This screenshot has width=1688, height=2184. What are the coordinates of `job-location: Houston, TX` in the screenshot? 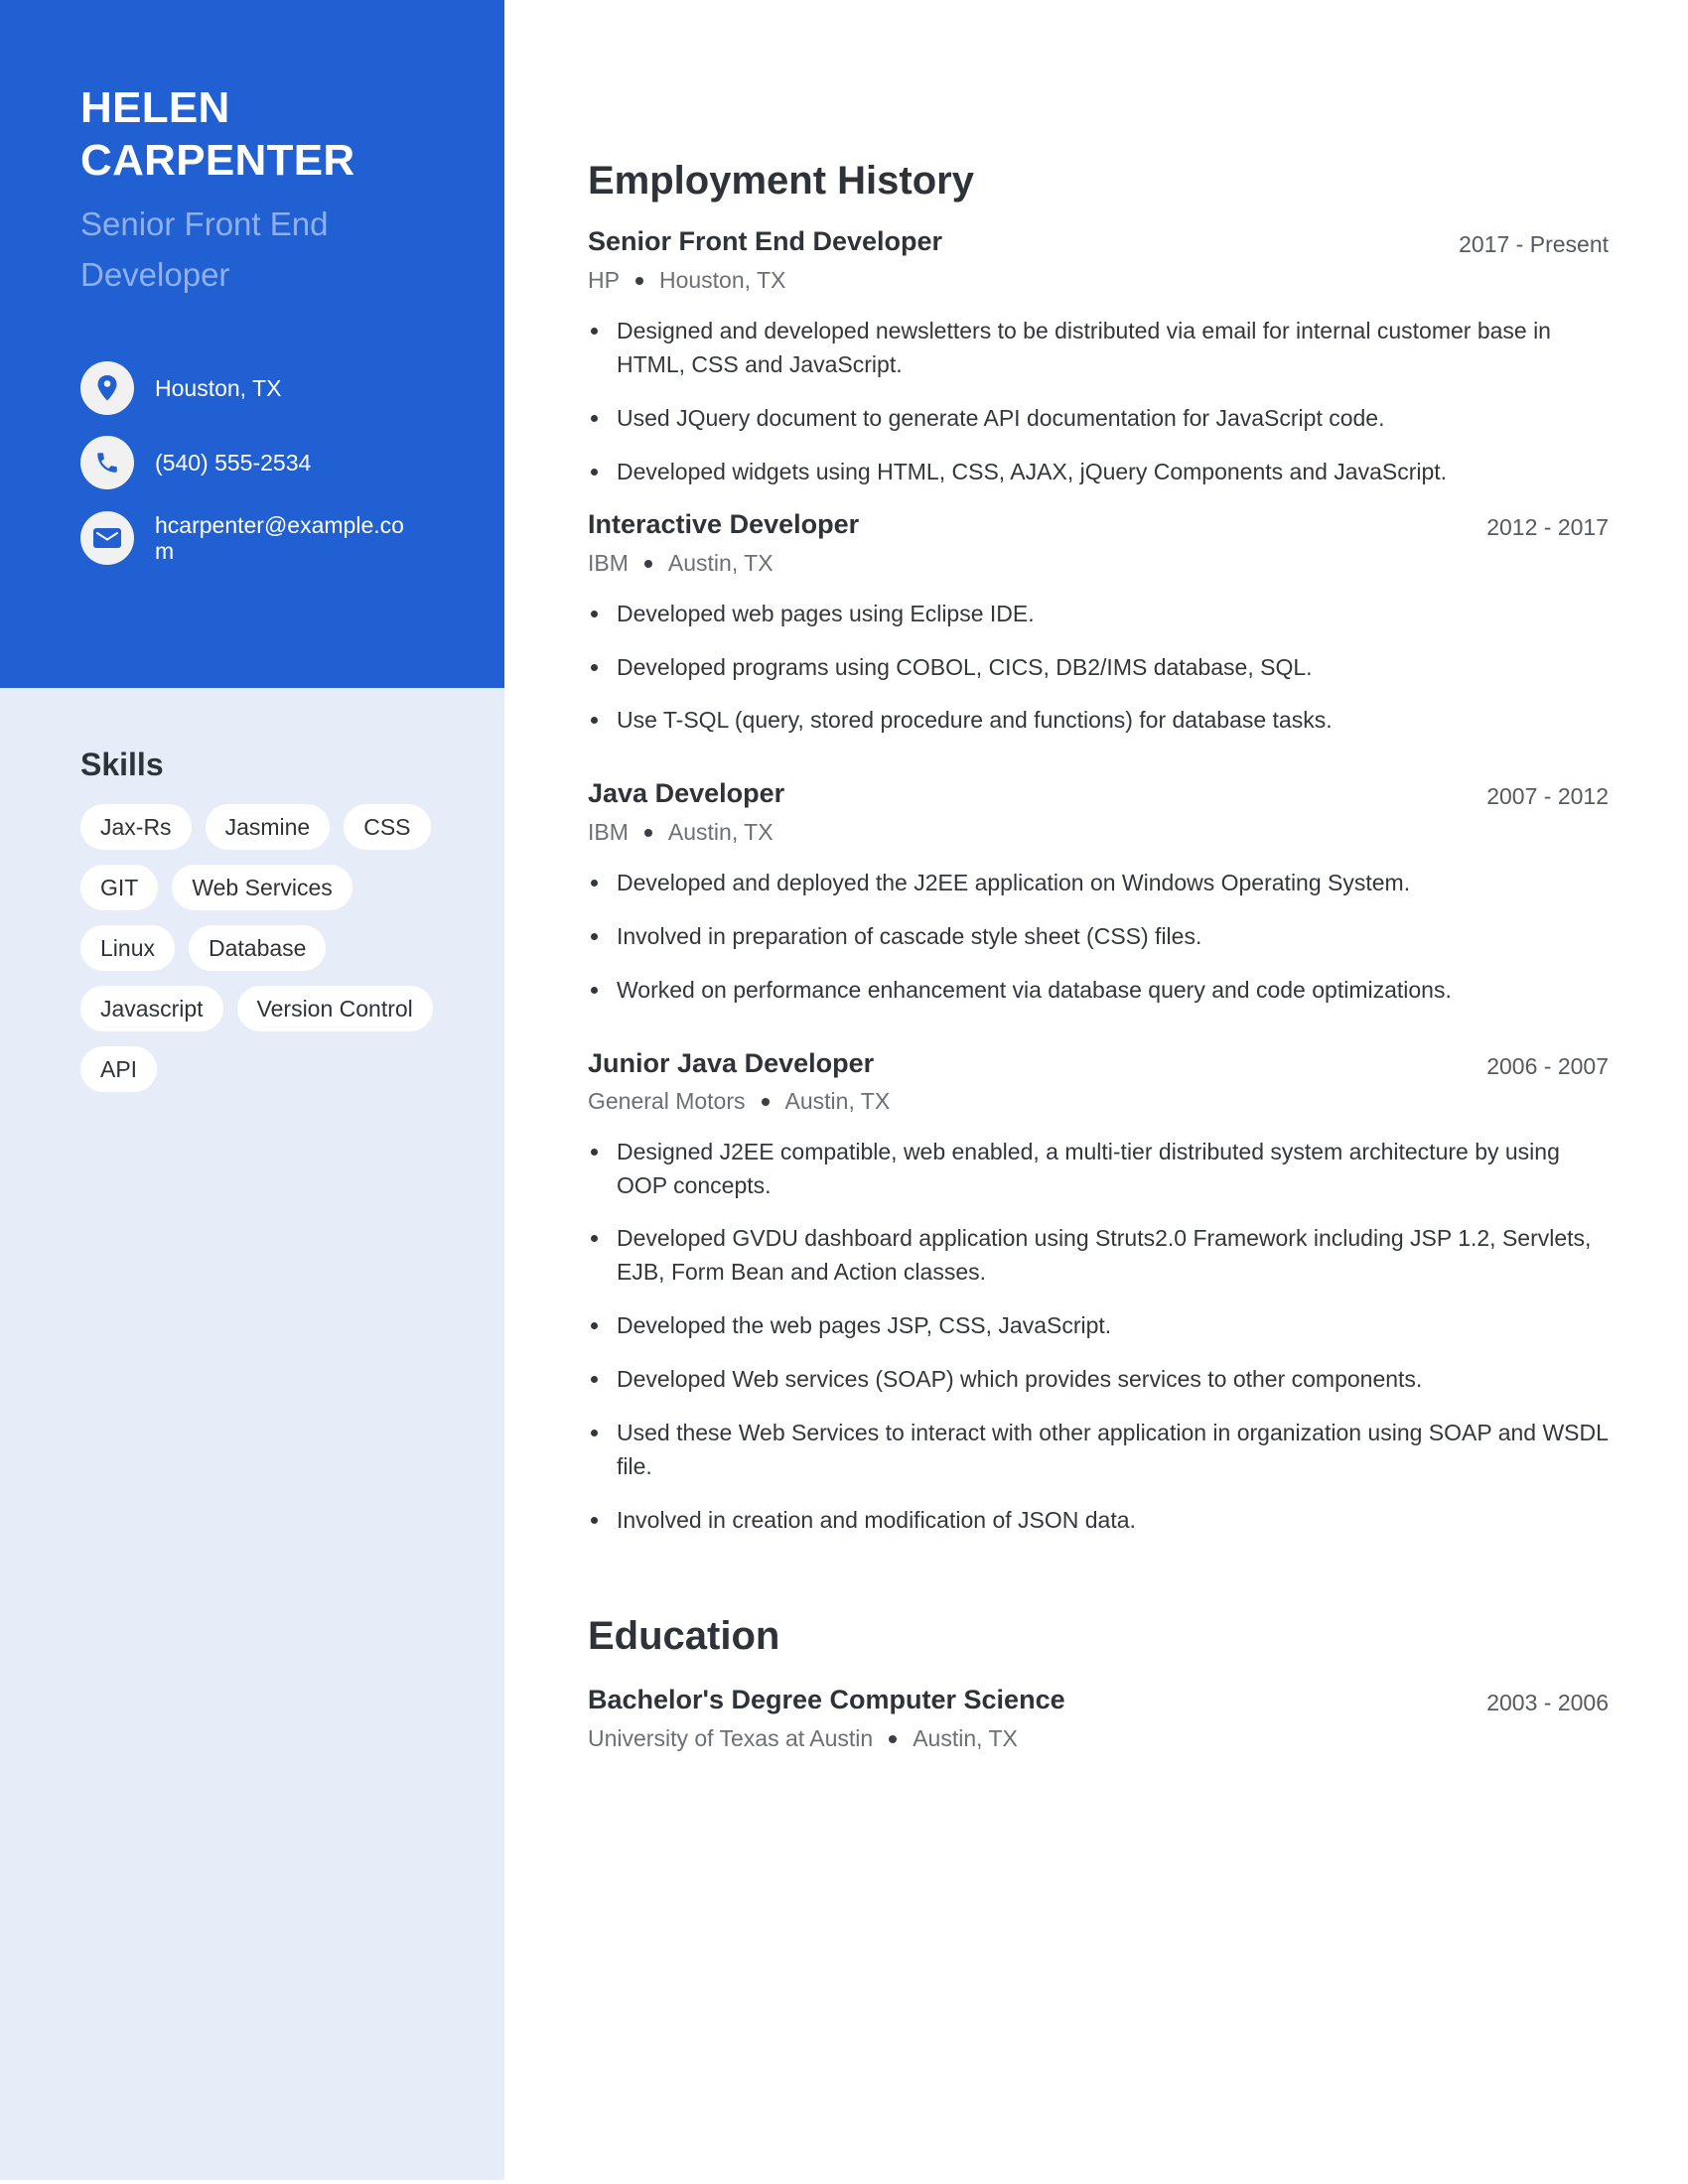 It's located at (722, 280).